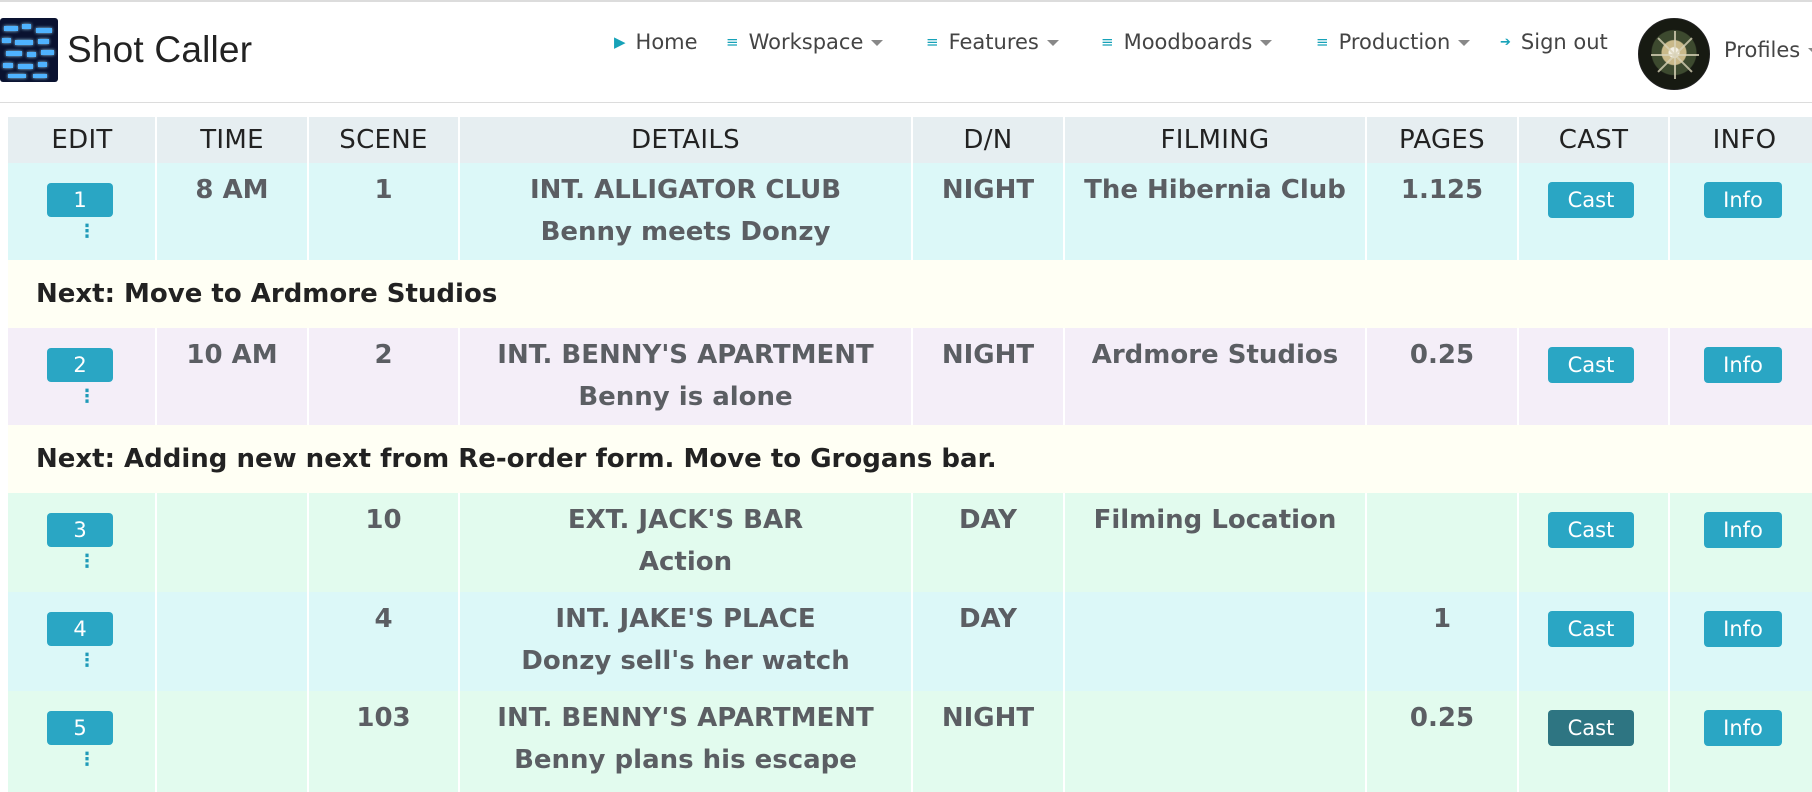 This screenshot has width=1812, height=792. What do you see at coordinates (988, 140) in the screenshot?
I see `header-dn: D/N` at bounding box center [988, 140].